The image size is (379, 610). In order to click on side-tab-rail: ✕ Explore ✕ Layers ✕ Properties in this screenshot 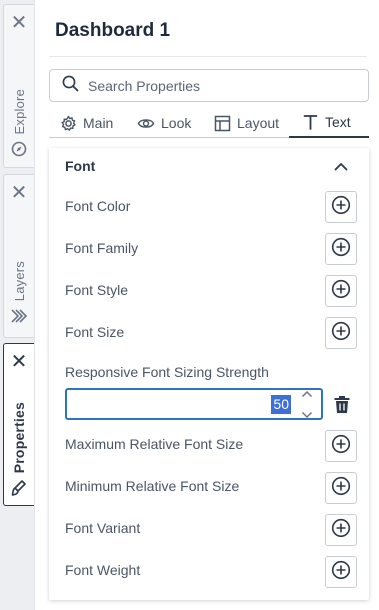, I will do `click(17, 305)`.